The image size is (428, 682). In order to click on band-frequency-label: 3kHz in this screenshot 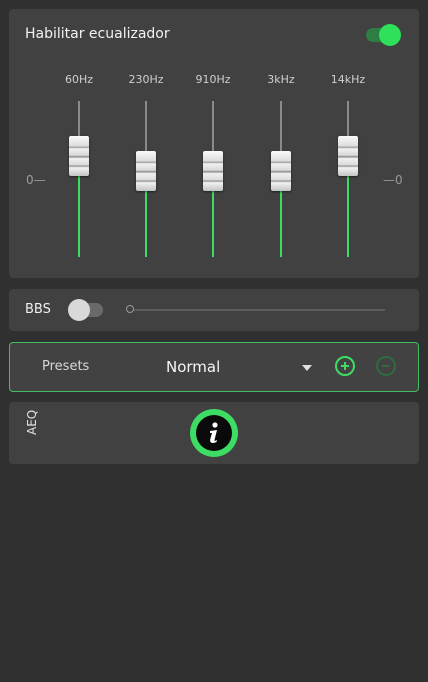, I will do `click(281, 79)`.